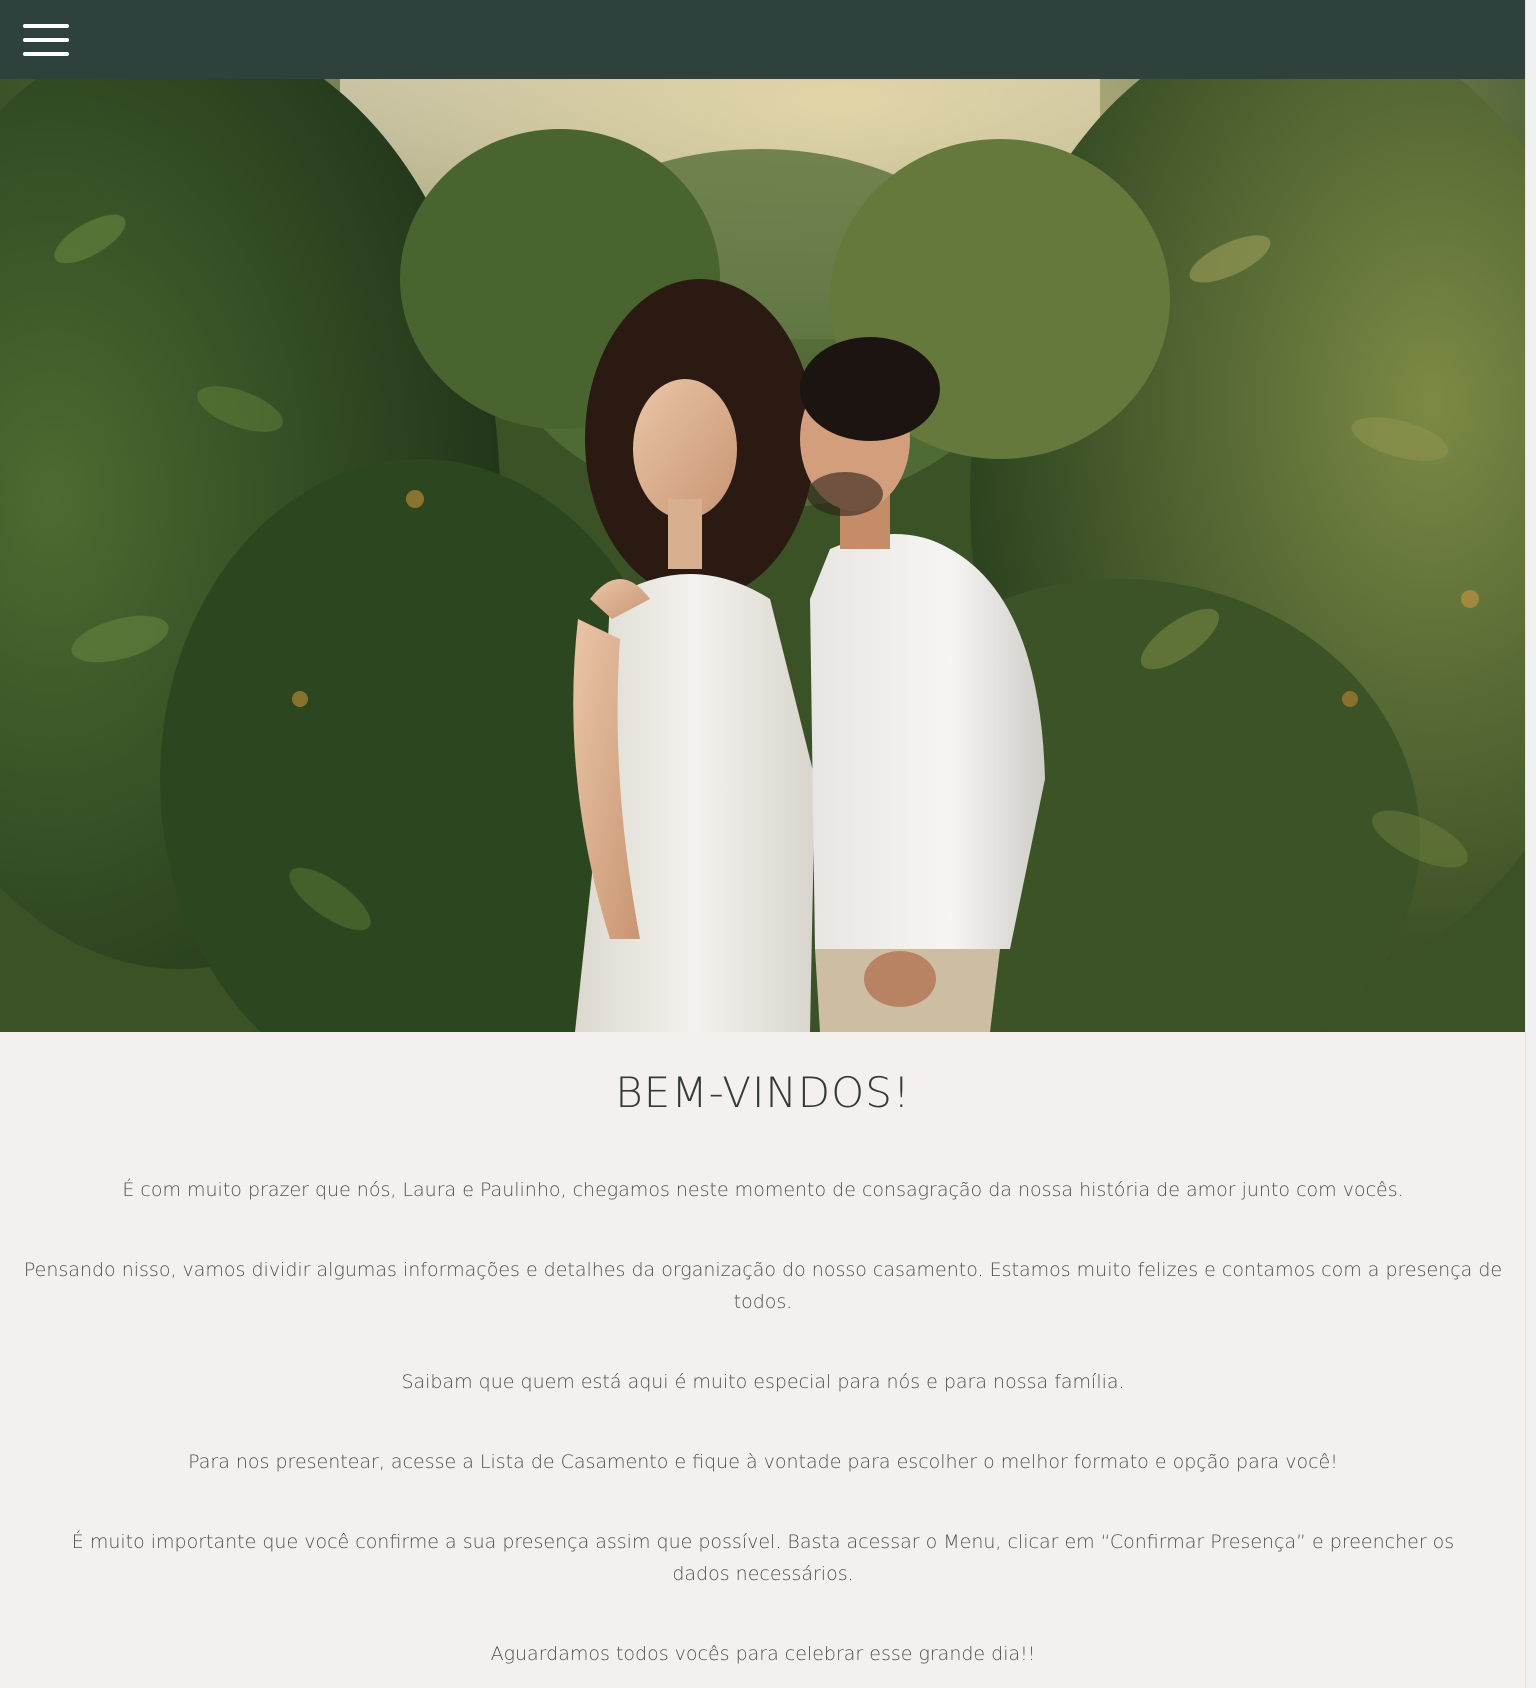 The width and height of the screenshot is (1536, 1688). Describe the element at coordinates (1530, 844) in the screenshot. I see `vertical-scrollbar` at that location.